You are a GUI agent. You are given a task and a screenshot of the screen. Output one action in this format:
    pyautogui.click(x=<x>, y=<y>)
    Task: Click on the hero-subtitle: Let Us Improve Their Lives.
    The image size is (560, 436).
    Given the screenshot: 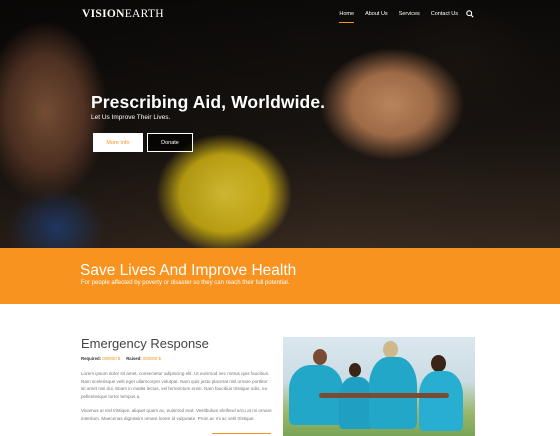 What is the action you would take?
    pyautogui.click(x=131, y=117)
    